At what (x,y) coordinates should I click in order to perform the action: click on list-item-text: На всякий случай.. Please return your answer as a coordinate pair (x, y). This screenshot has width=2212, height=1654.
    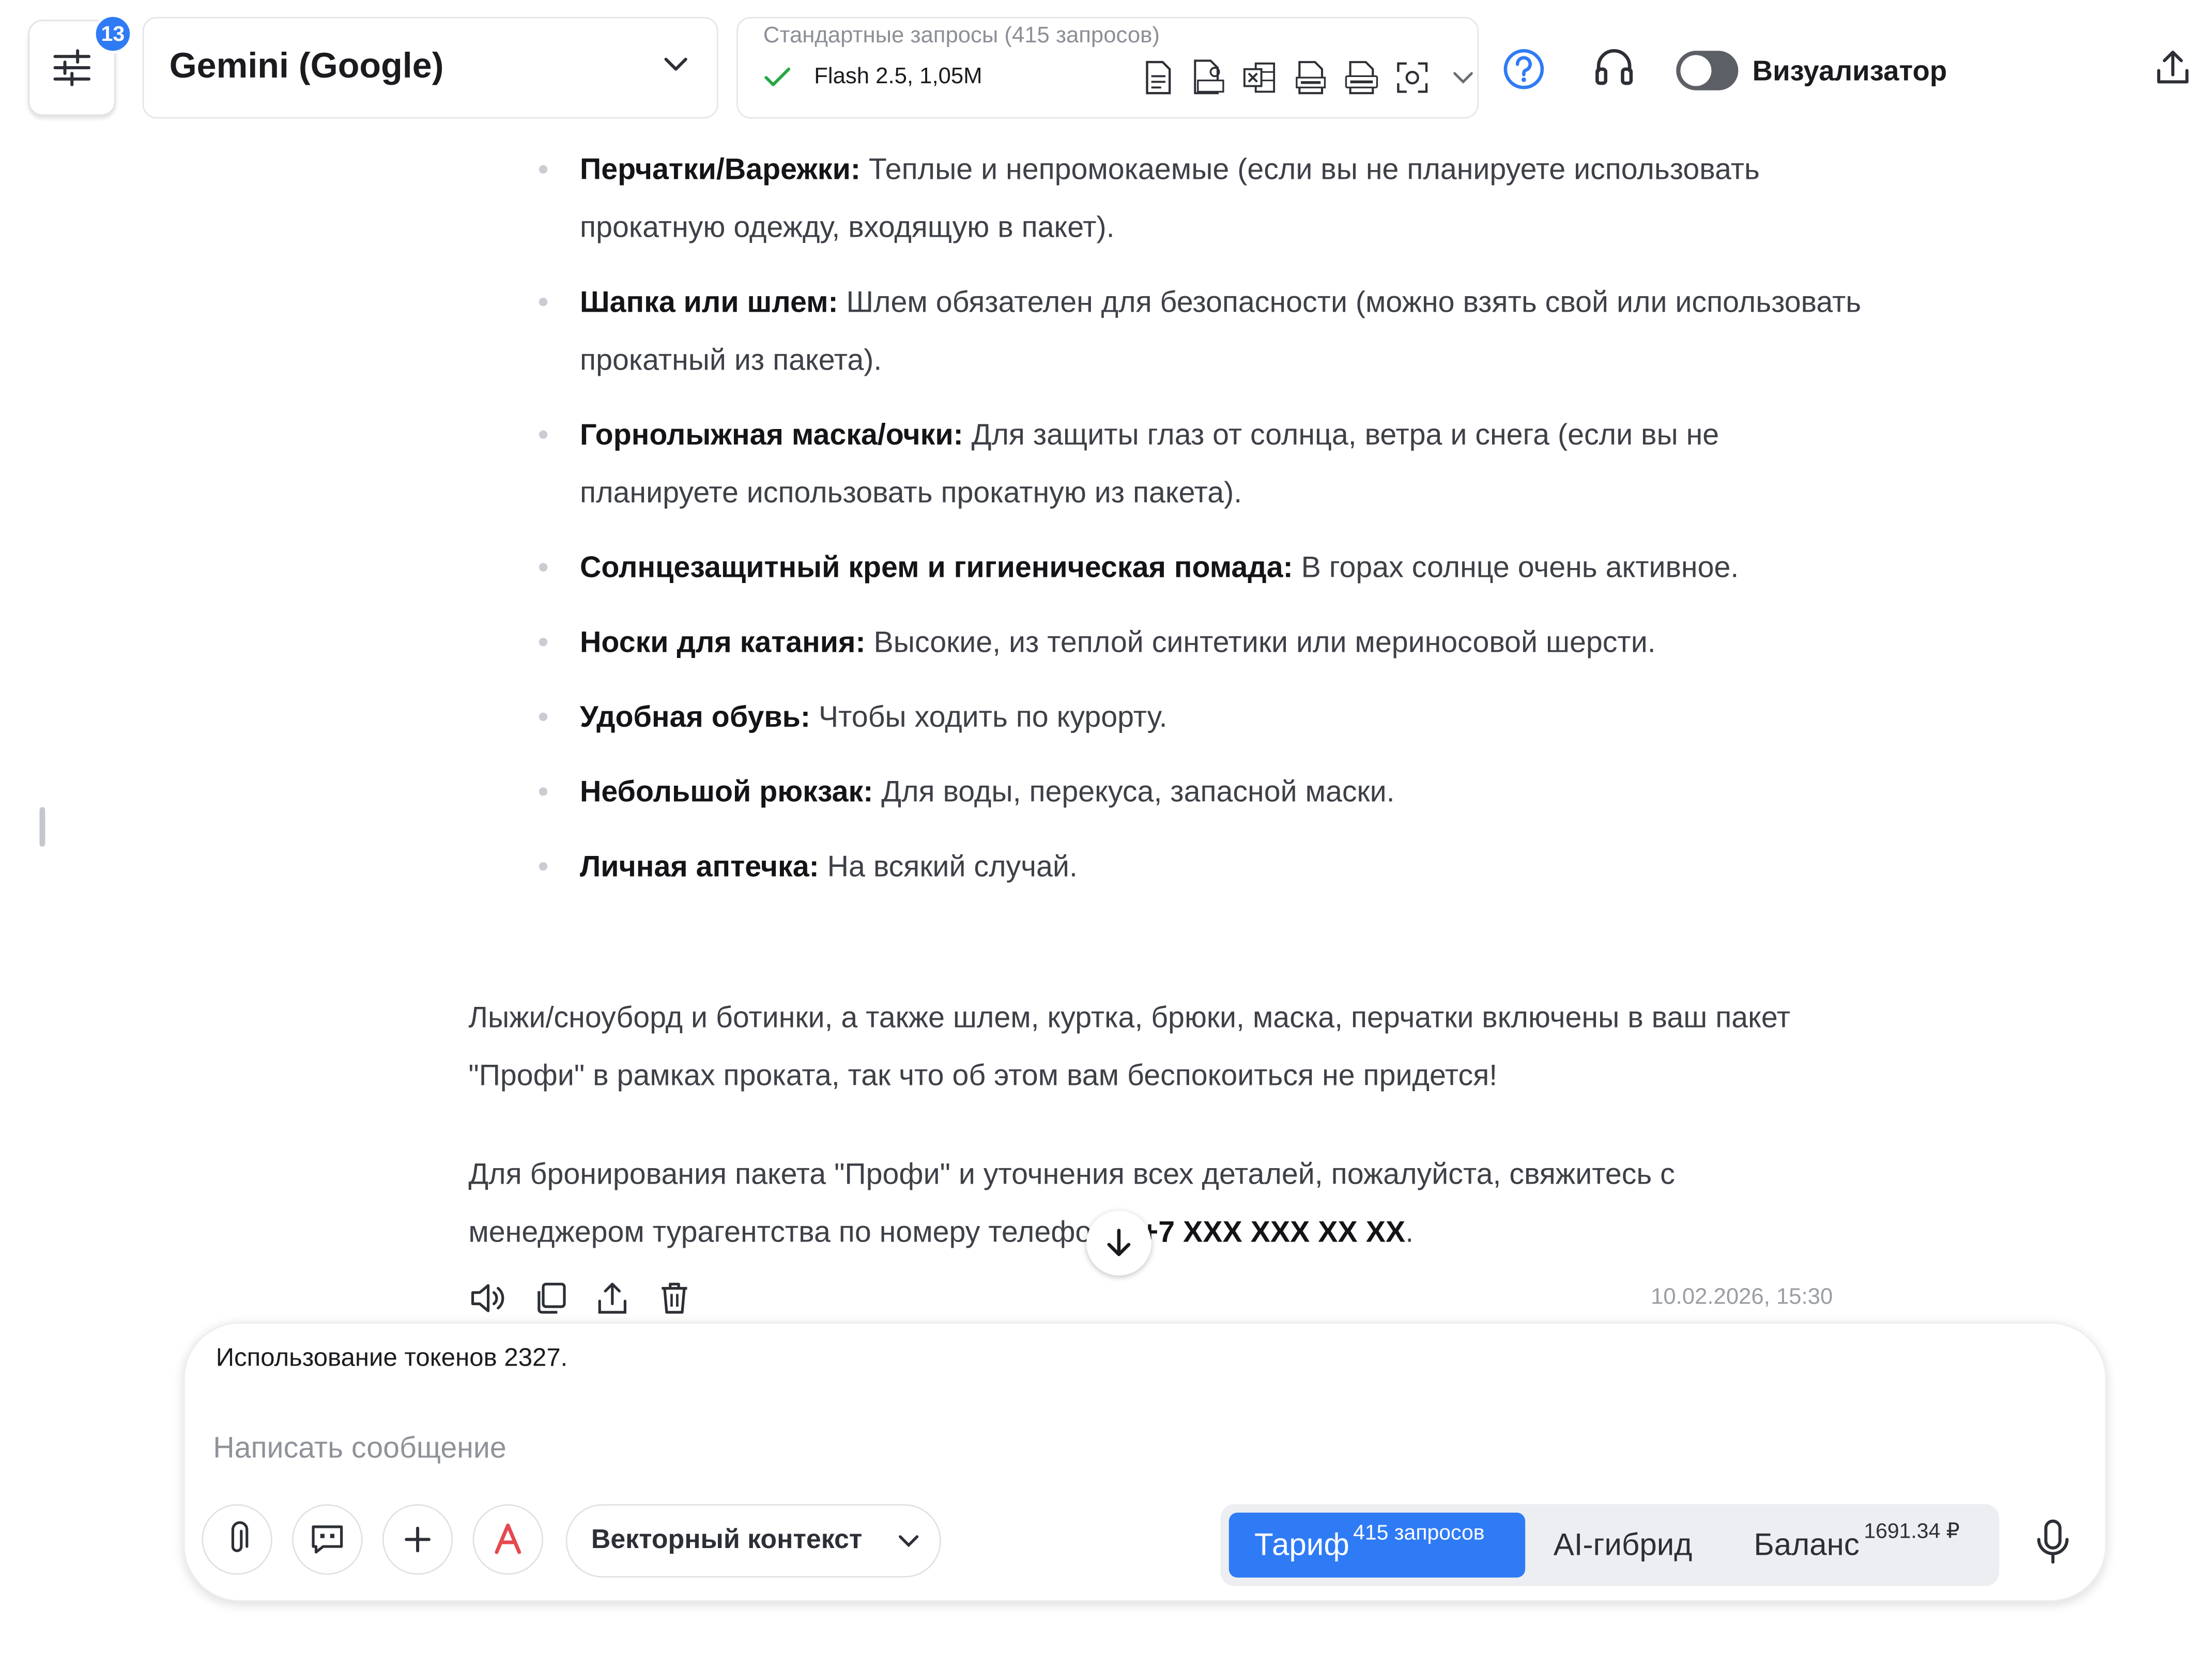
    Looking at the image, I should click on (948, 867).